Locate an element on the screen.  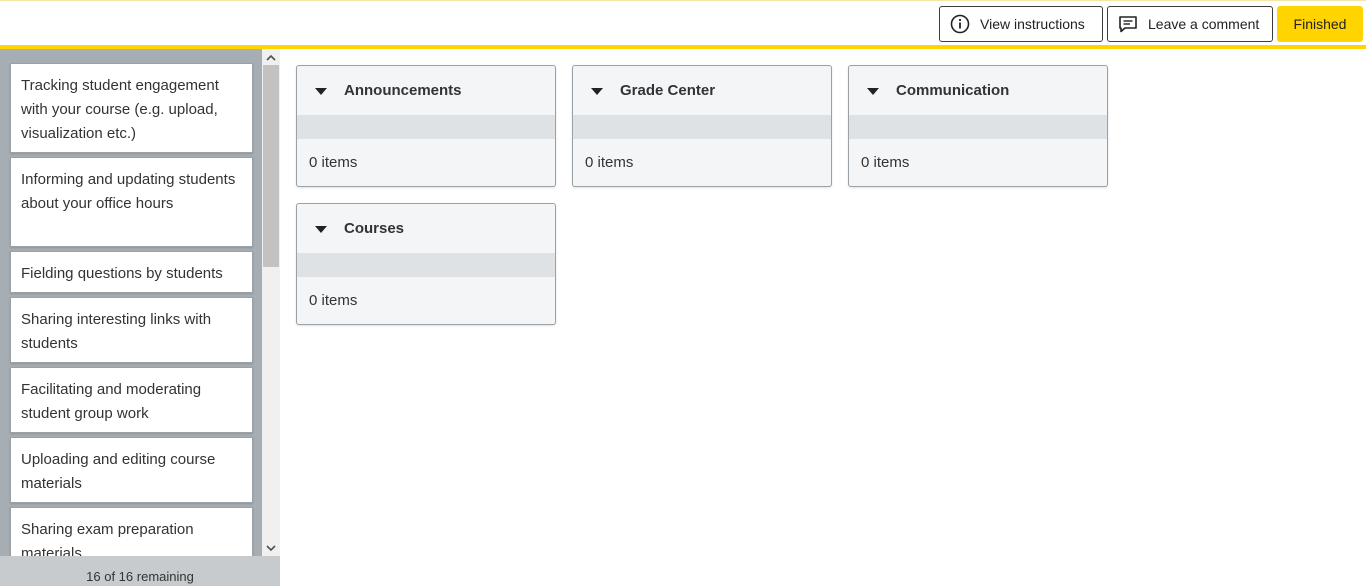
sort-card: Uploading and editing course materials is located at coordinates (131, 470).